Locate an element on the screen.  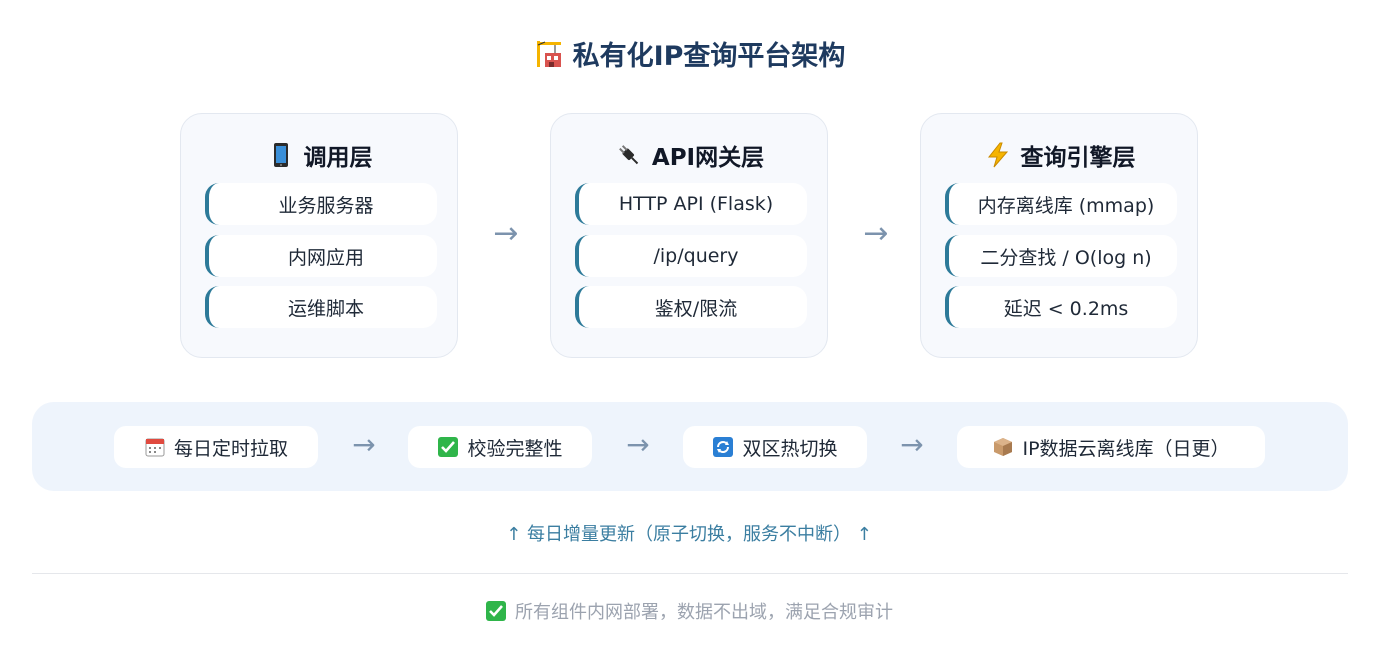
pipeline-step-label: 校验完整性 is located at coordinates (515, 448).